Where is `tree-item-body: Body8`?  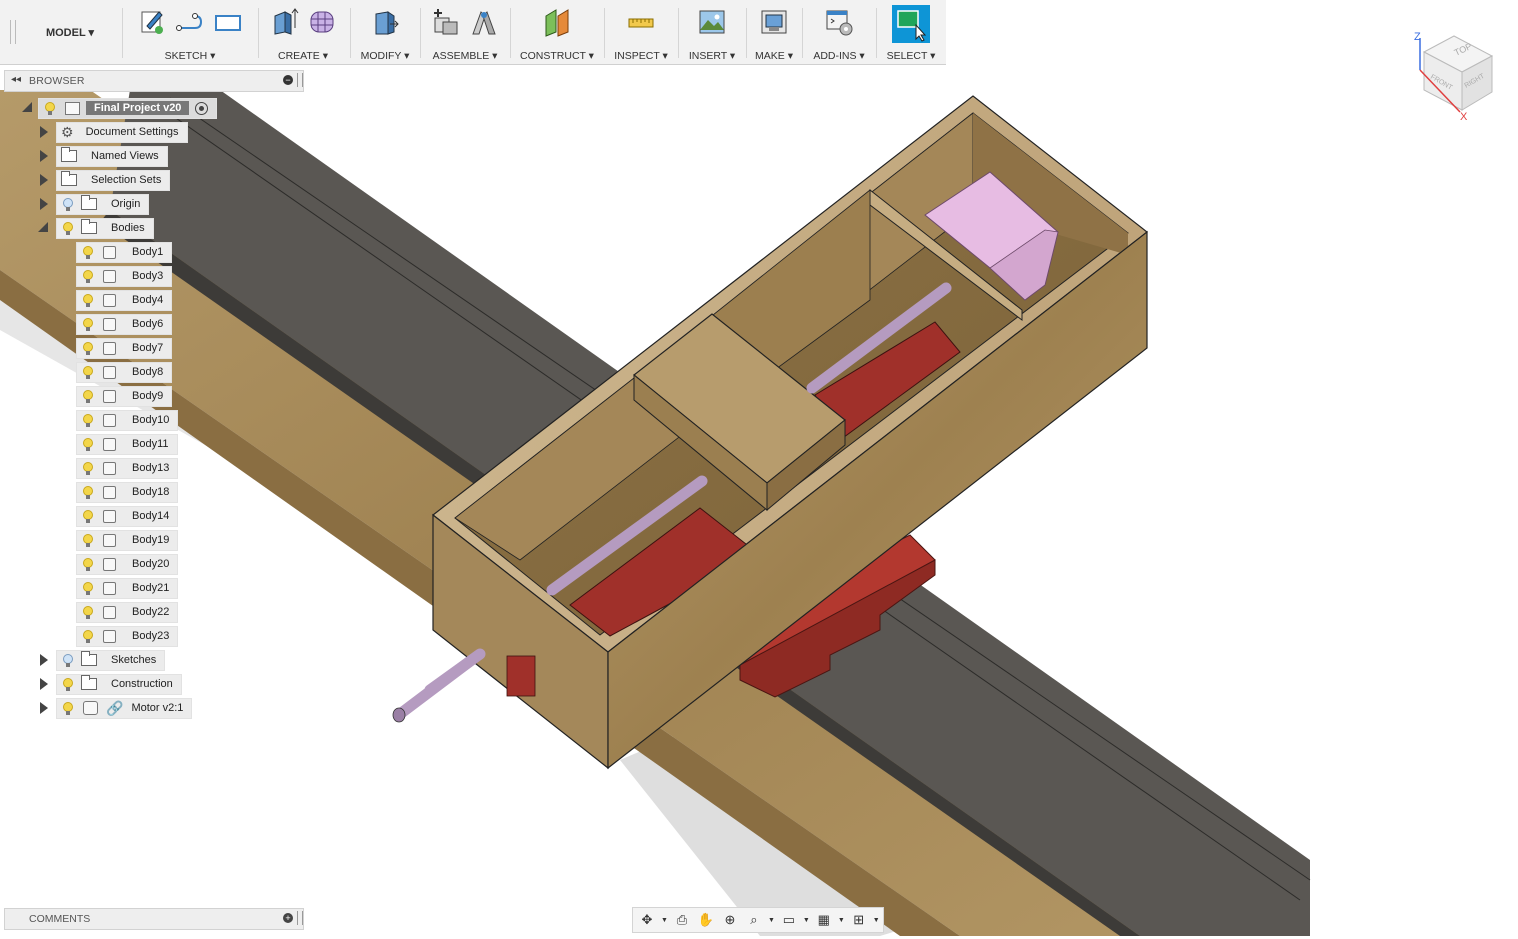
tree-item-body: Body8 is located at coordinates (124, 372).